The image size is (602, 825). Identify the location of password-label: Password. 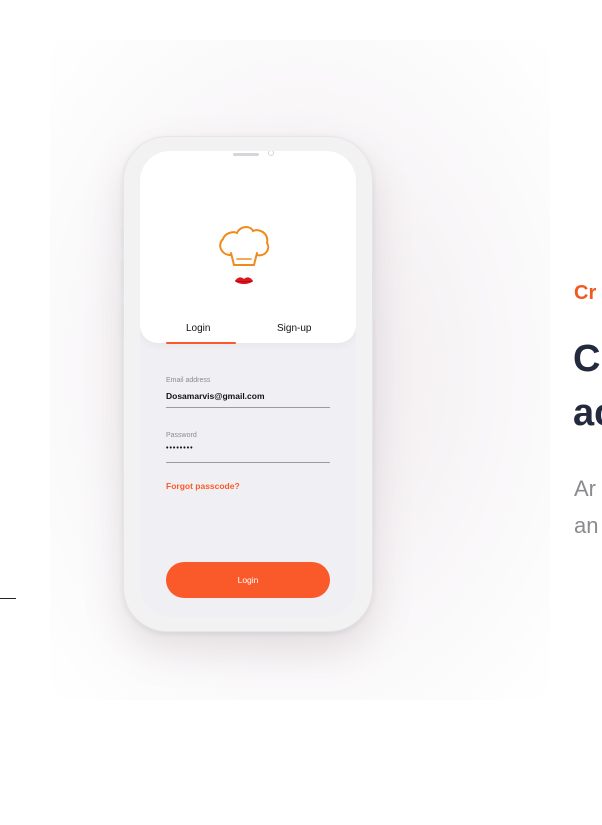
(181, 435).